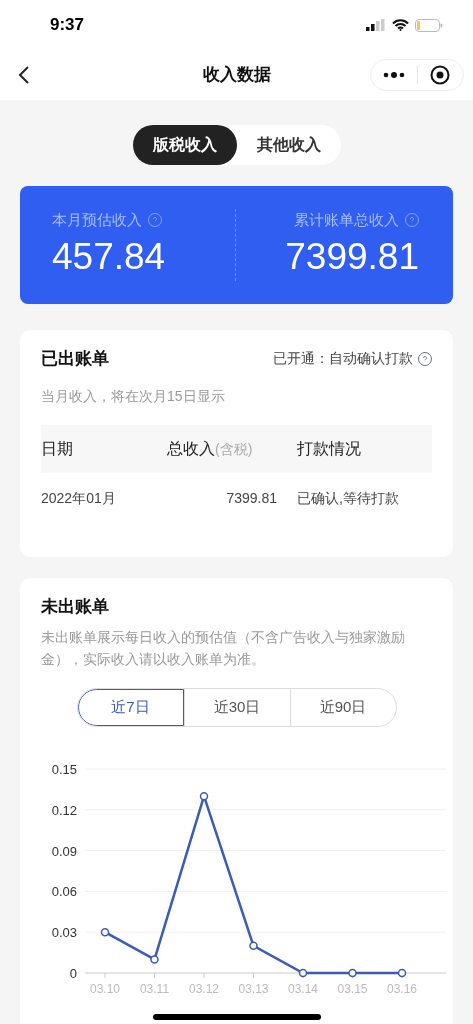 This screenshot has height=1024, width=473. What do you see at coordinates (57, 448) in the screenshot?
I see `column-header: 日期` at bounding box center [57, 448].